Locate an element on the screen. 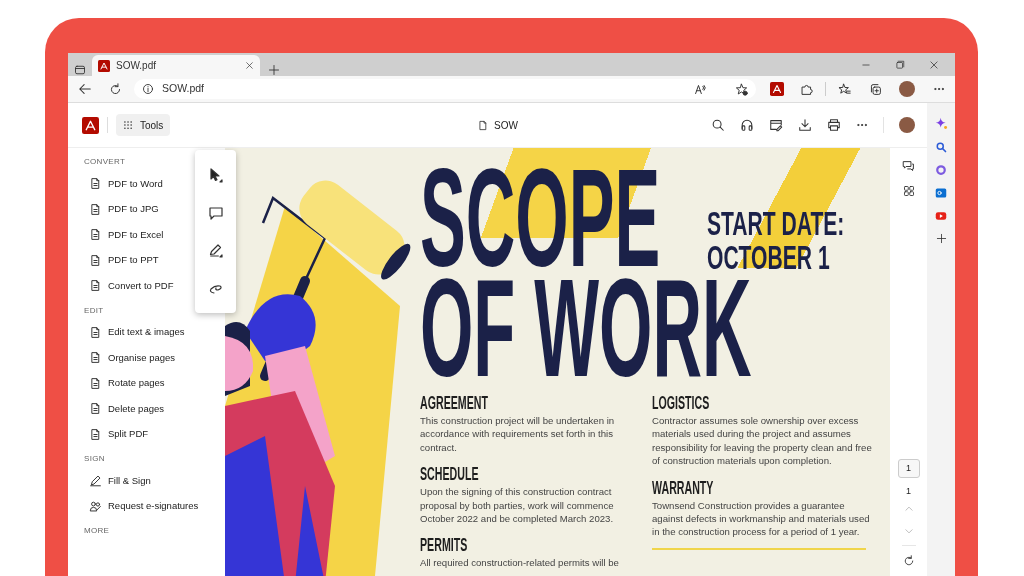 This screenshot has width=1024, height=576. collections-icon is located at coordinates (875, 89).